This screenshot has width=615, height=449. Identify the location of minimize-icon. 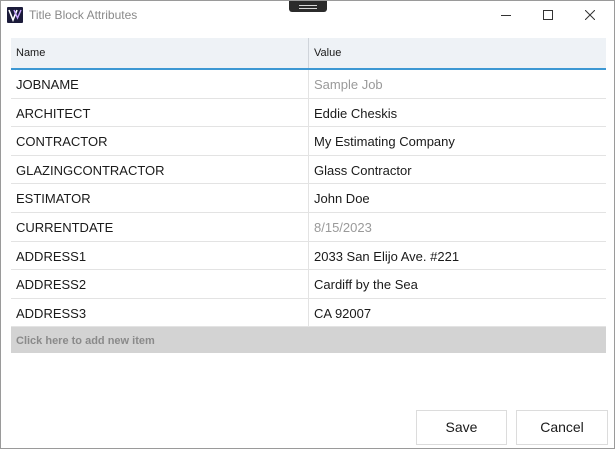
(506, 15).